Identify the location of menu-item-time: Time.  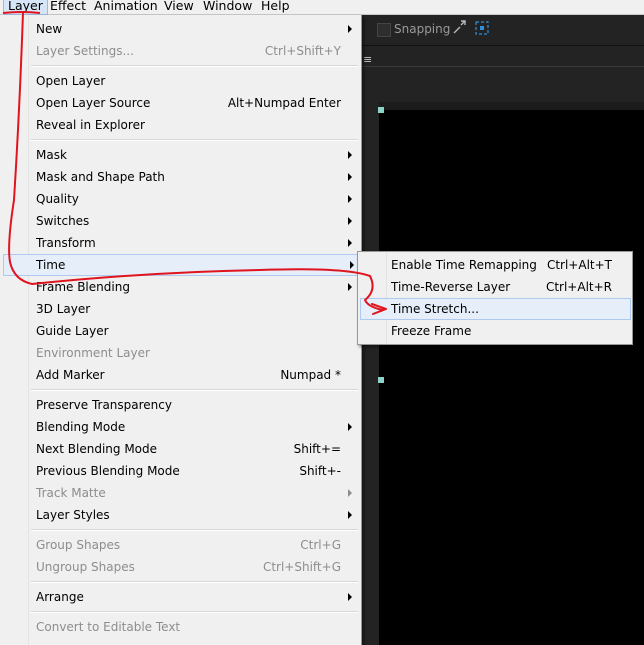
(181, 265).